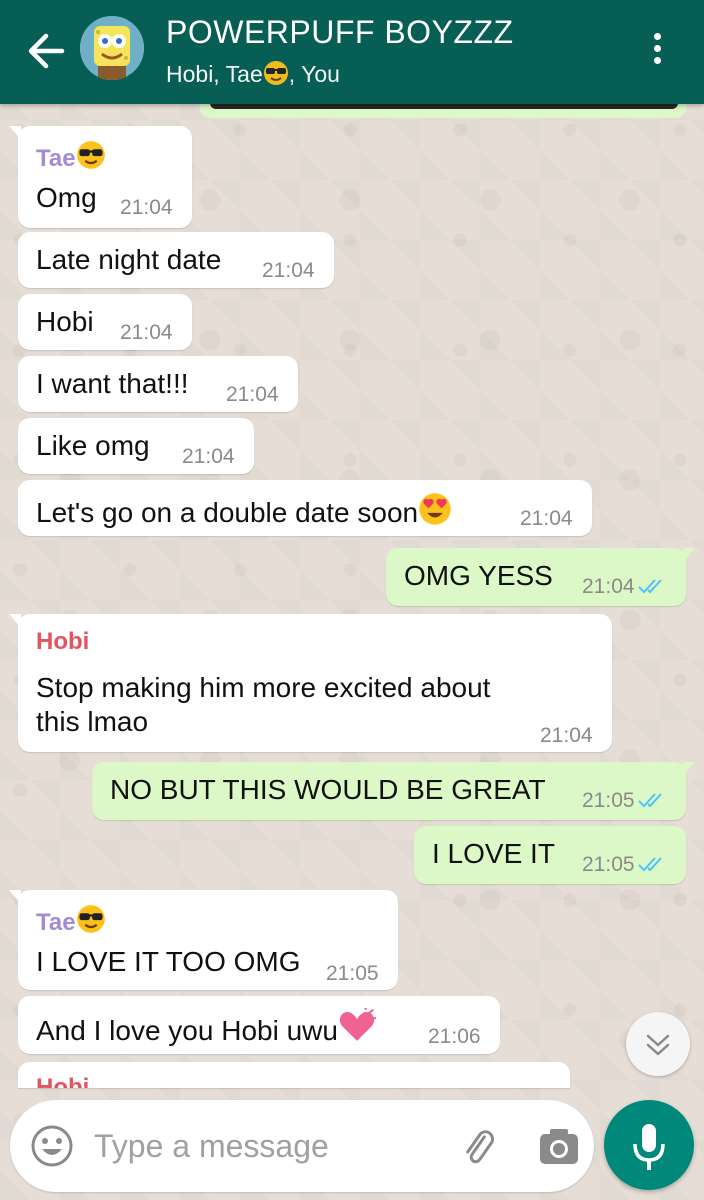 The height and width of the screenshot is (1200, 704). I want to click on message-bubble: I LOVE IT 21:05, so click(550, 855).